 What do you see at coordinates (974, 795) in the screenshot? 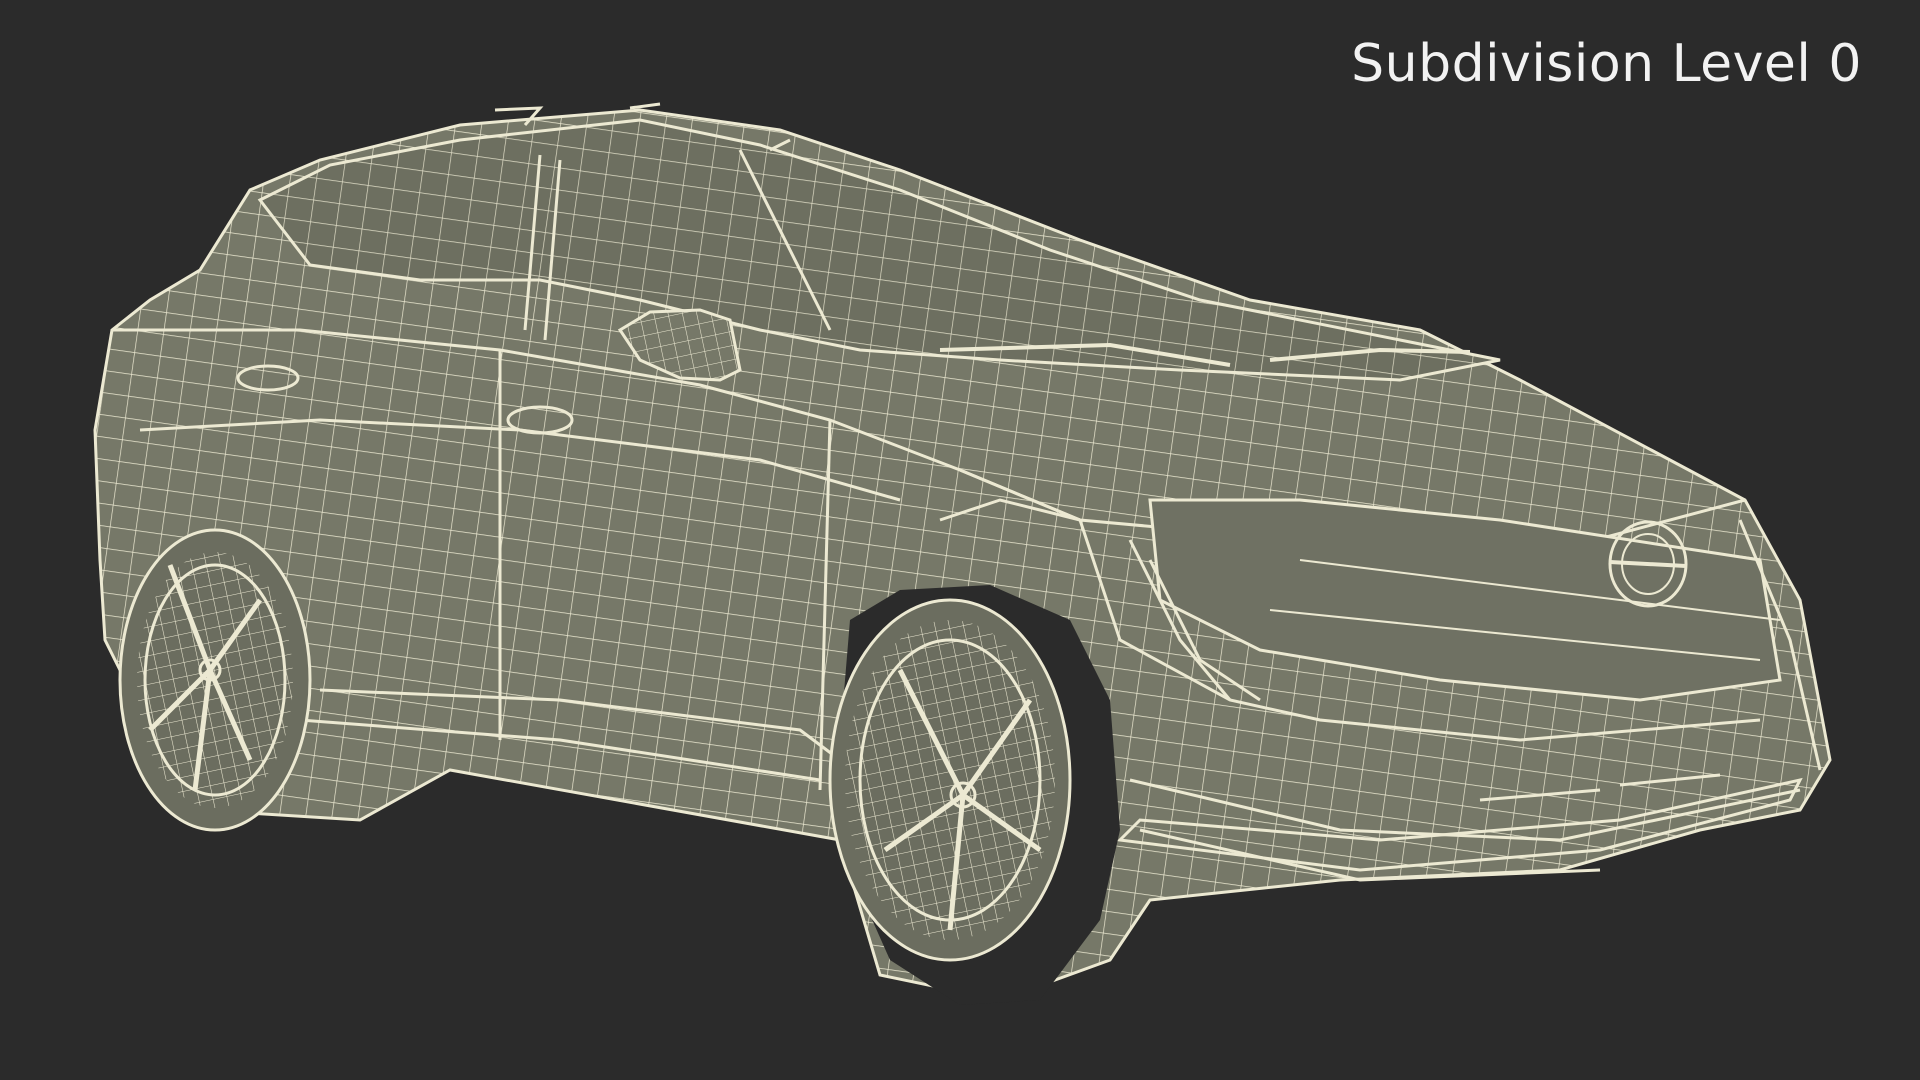
I see `front-wheel` at bounding box center [974, 795].